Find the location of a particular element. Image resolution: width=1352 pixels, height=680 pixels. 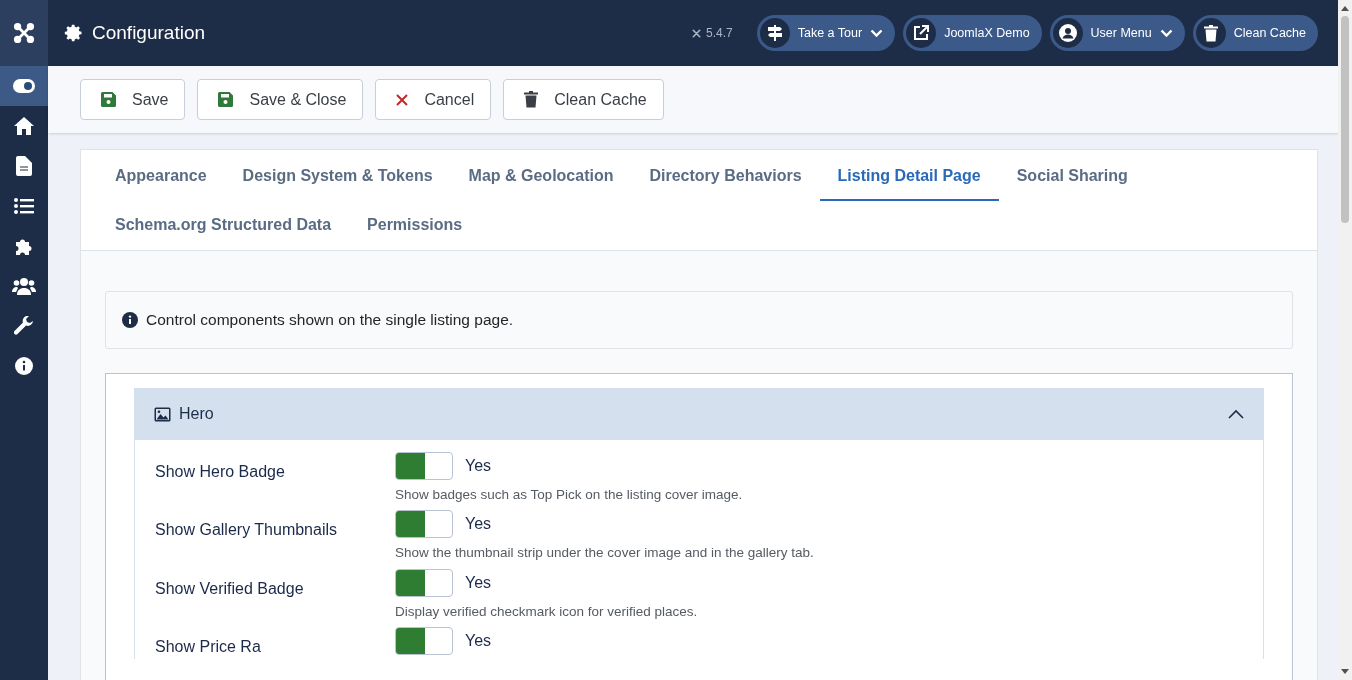

field-description: Display verified checkmark icon for verified places. is located at coordinates (546, 611).